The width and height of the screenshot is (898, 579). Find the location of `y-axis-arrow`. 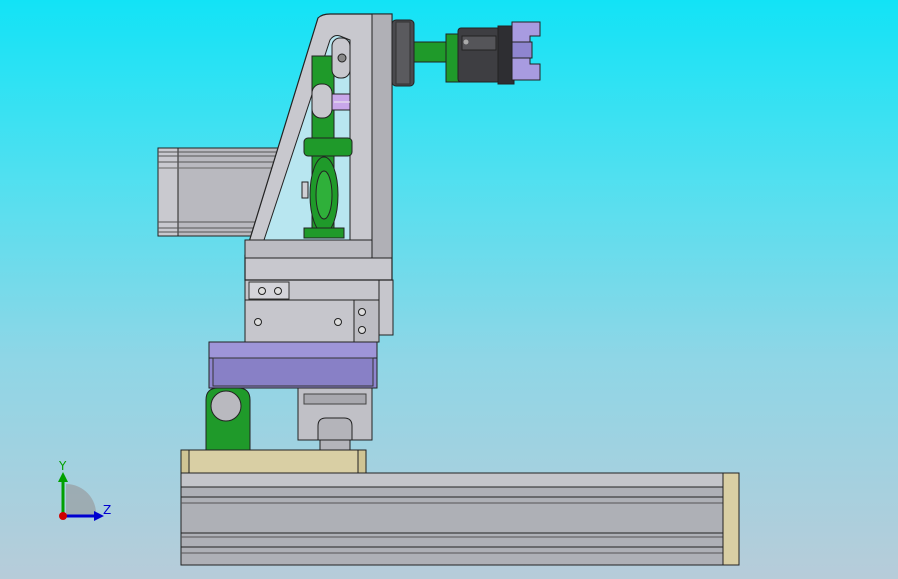

y-axis-arrow is located at coordinates (63, 477).